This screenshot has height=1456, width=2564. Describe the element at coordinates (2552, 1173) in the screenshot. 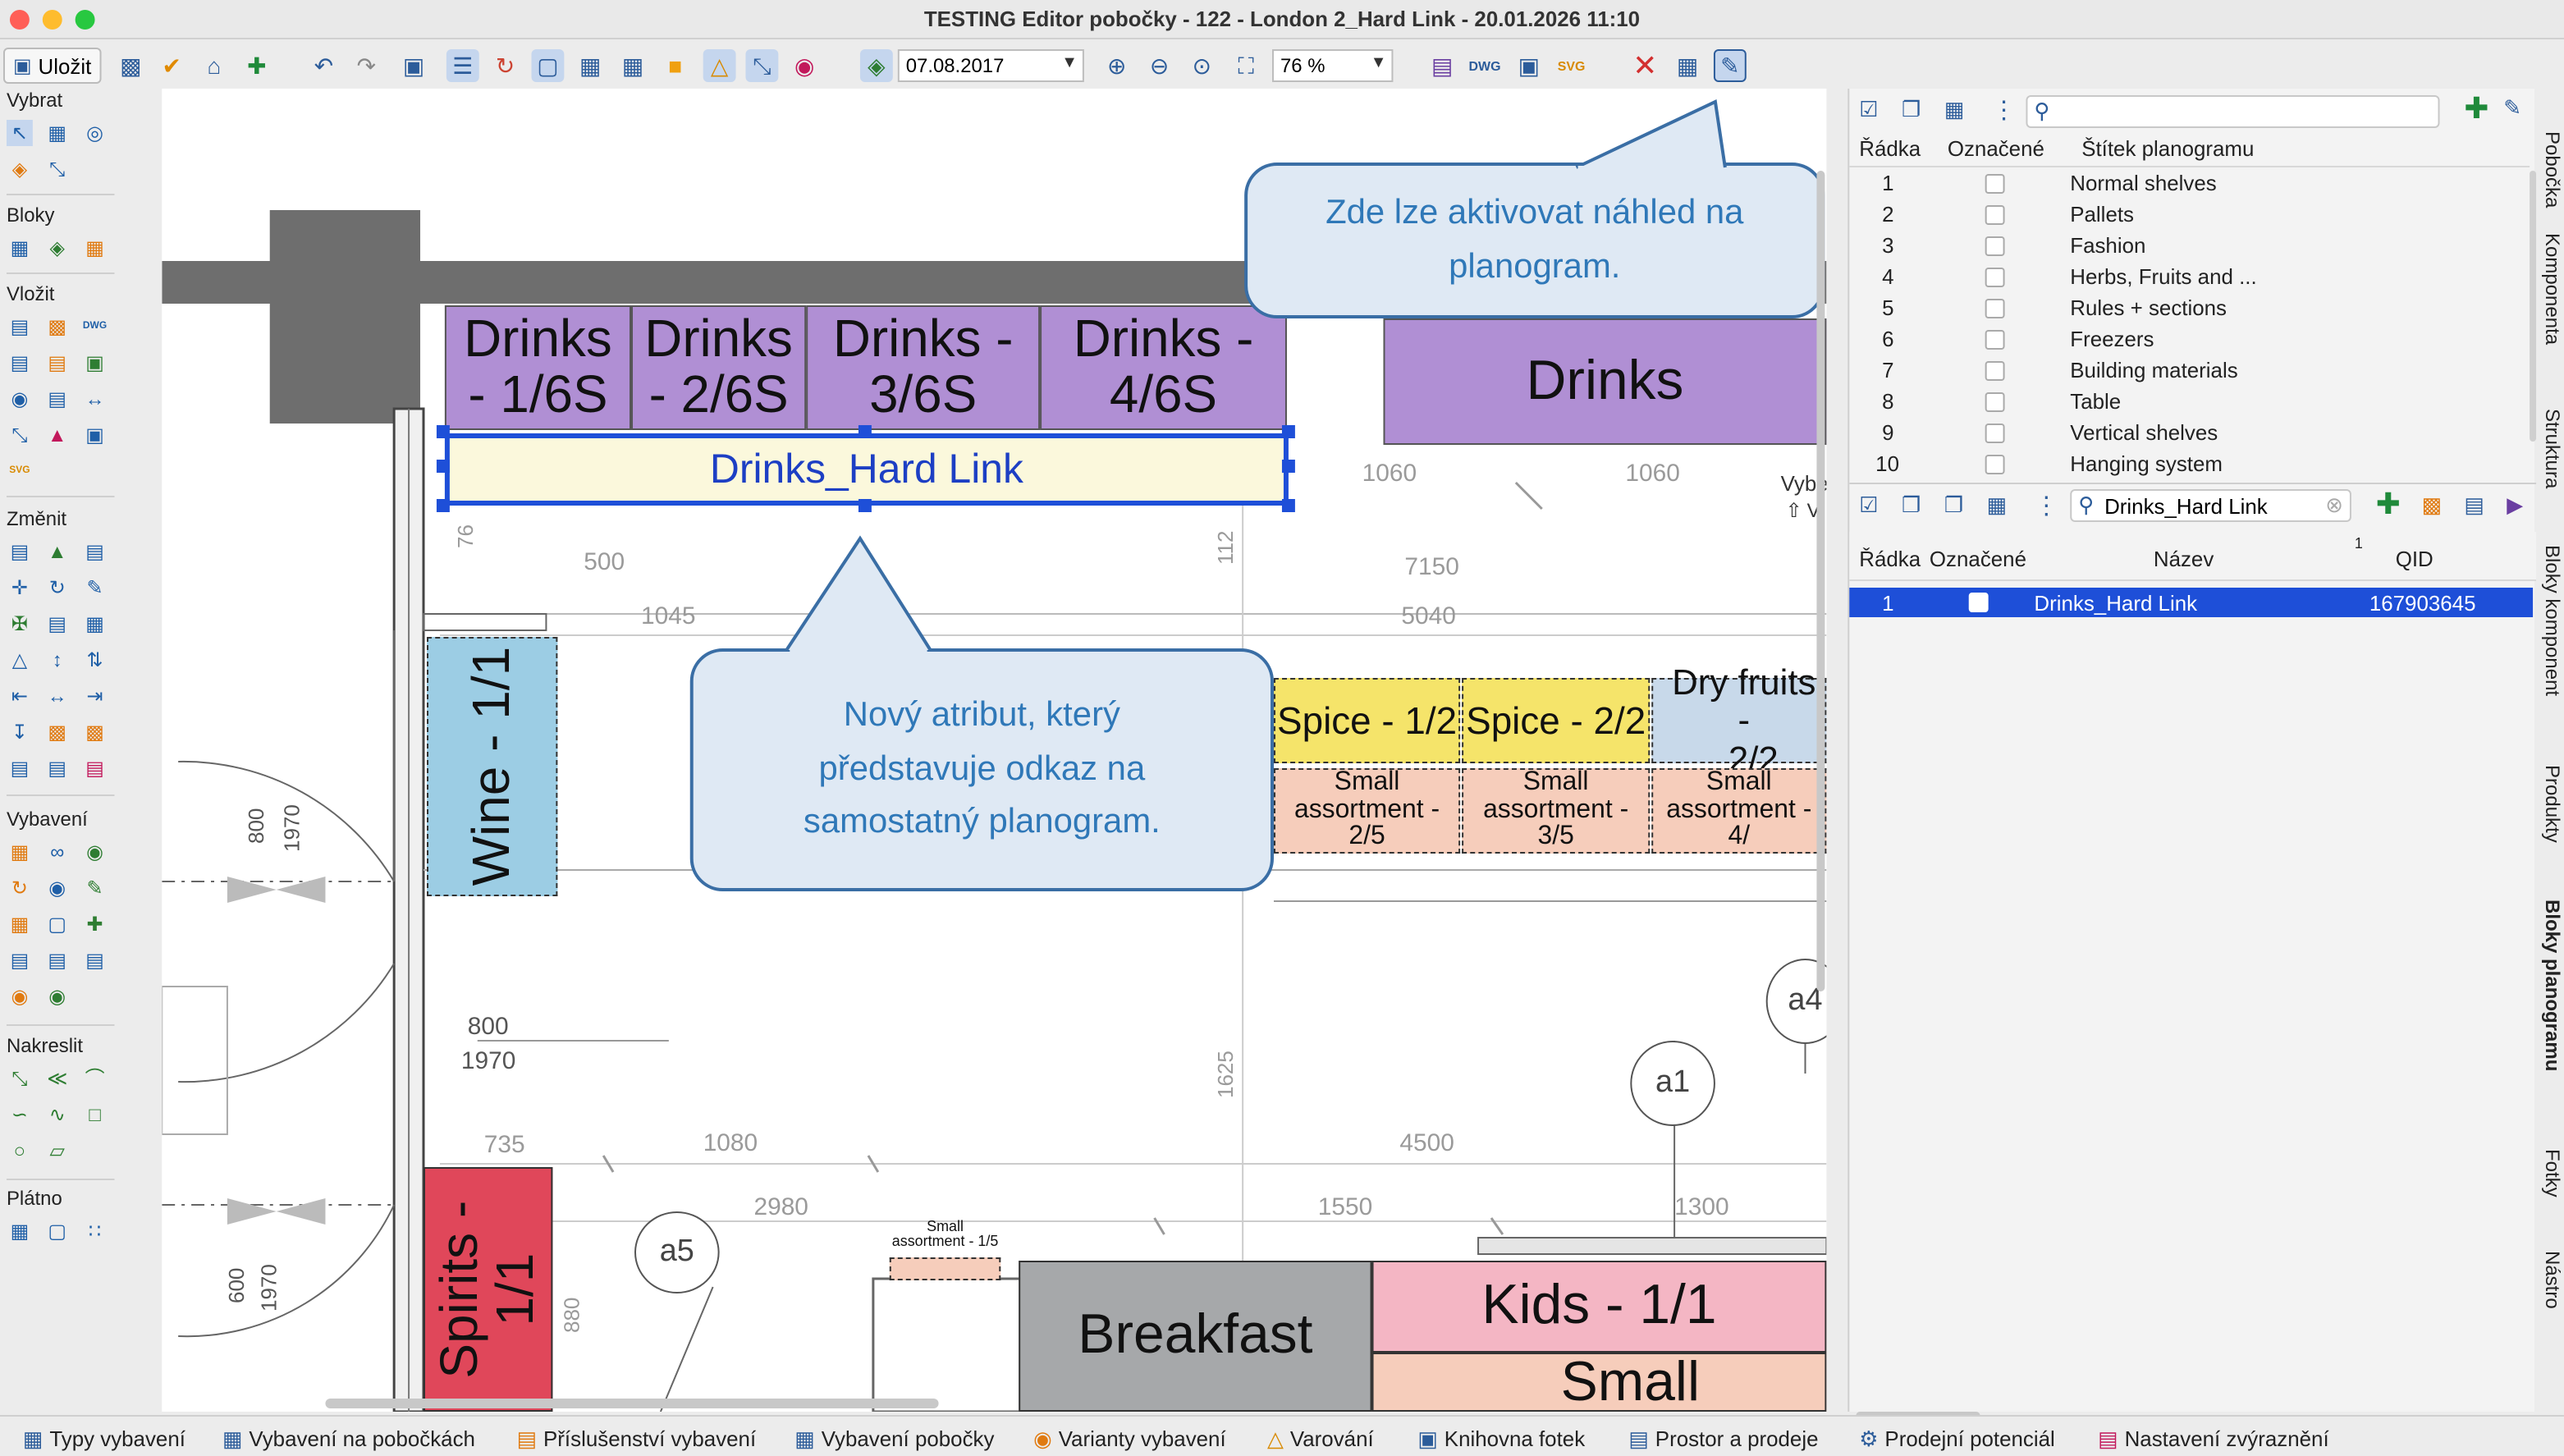

I see `tab-photos: Fotky` at that location.